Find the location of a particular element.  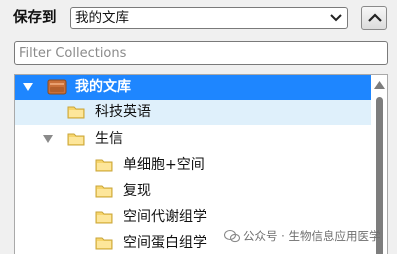

watermark: 公众号 · 生物信息应用医学 is located at coordinates (302, 236).